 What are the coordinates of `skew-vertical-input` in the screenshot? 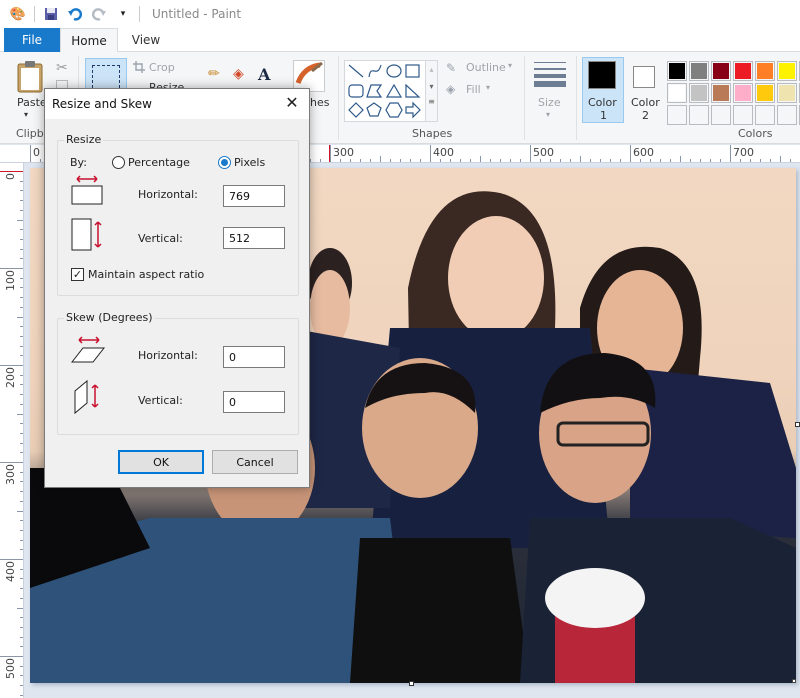 It's located at (254, 402).